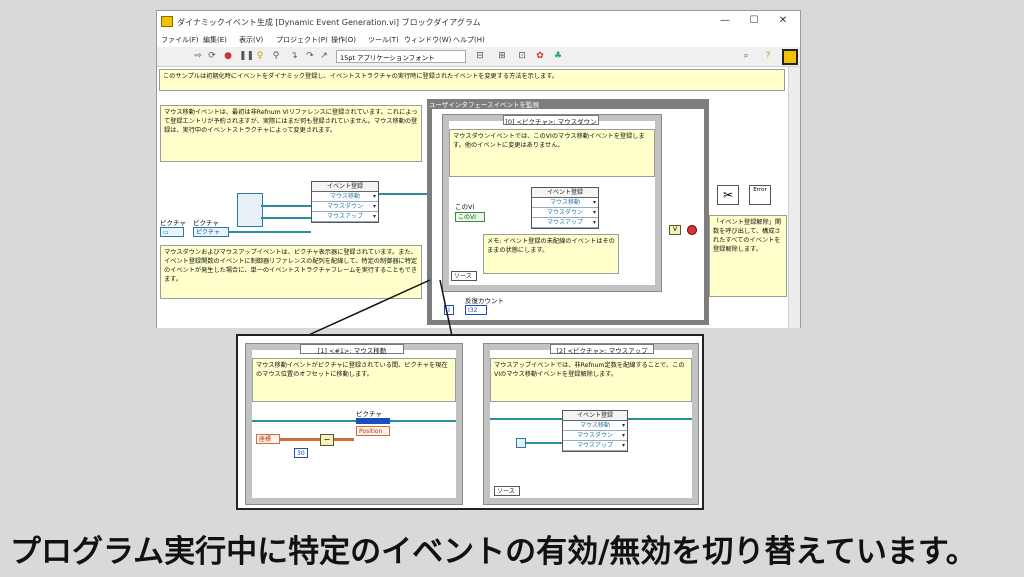 The image size is (1024, 577). I want to click on font-select: 15pt アプリケーションフォント, so click(401, 56).